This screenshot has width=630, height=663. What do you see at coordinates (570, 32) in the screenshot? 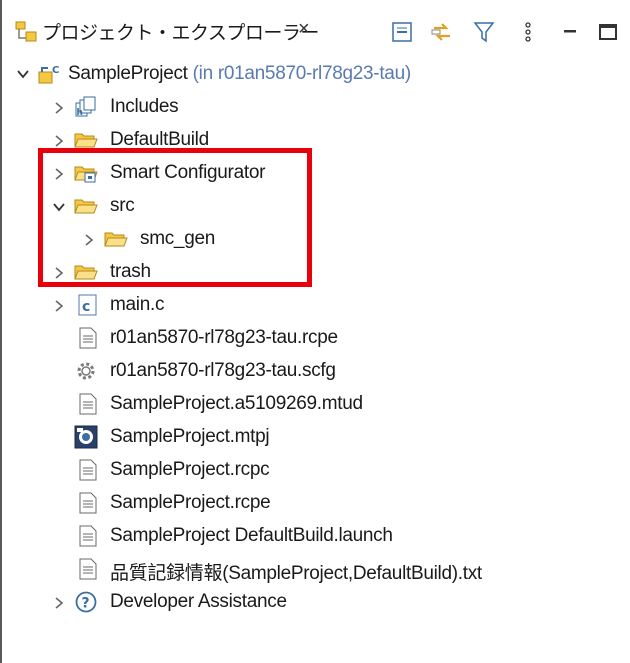
I see `minimize-icon` at bounding box center [570, 32].